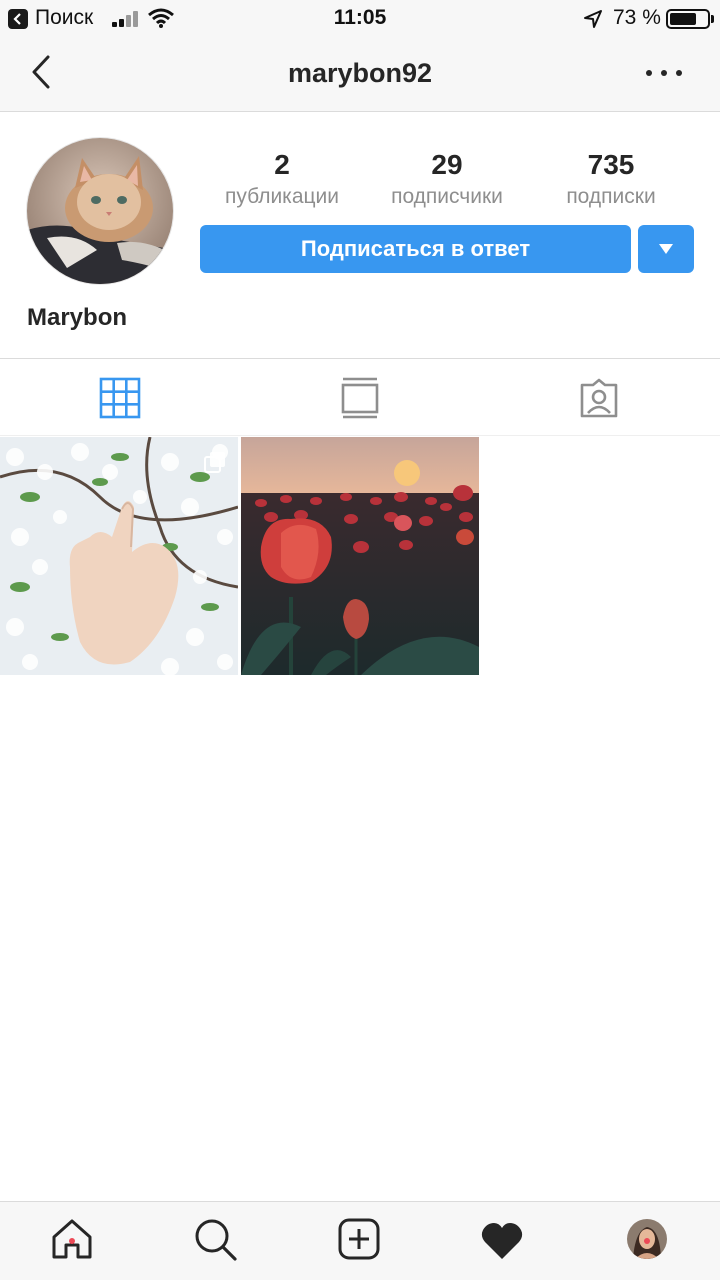 This screenshot has width=720, height=1280. I want to click on location-arrow-icon, so click(593, 19).